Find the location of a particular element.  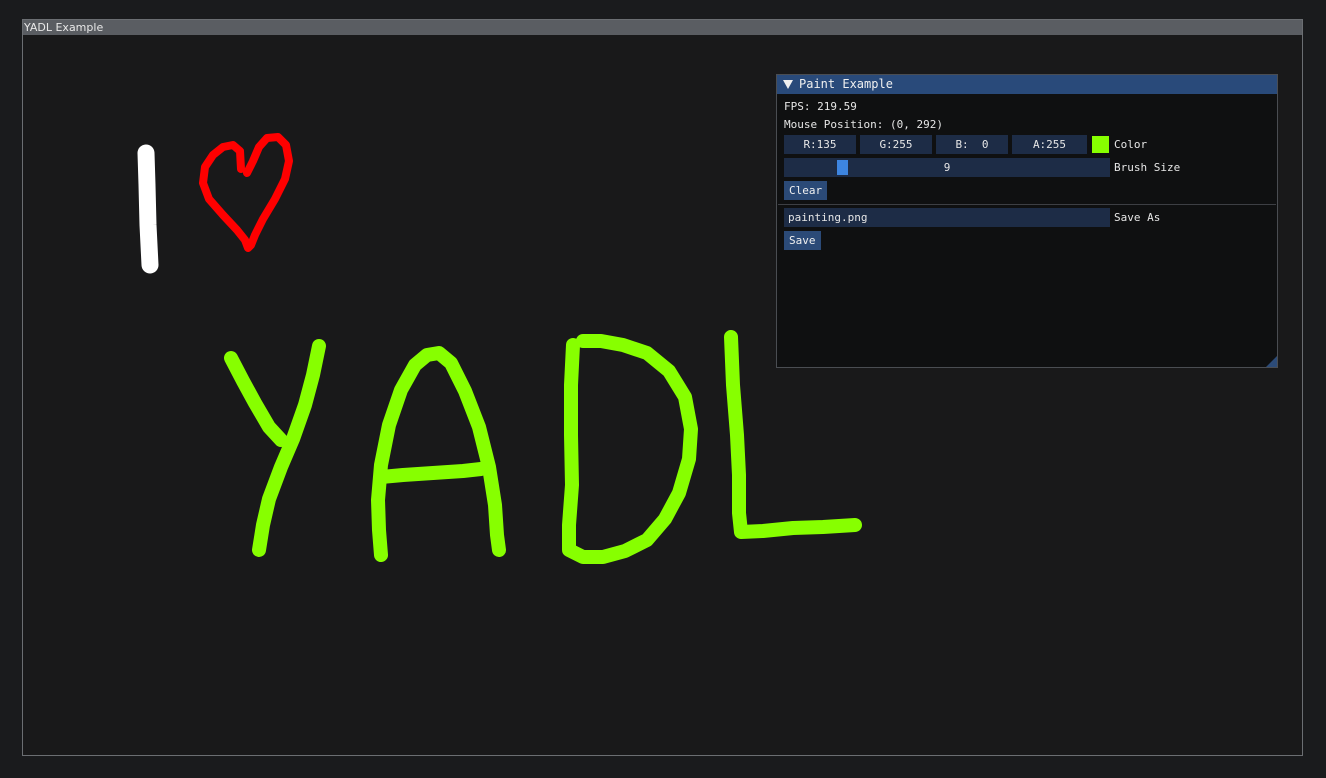

stroke-heart is located at coordinates (246, 192).